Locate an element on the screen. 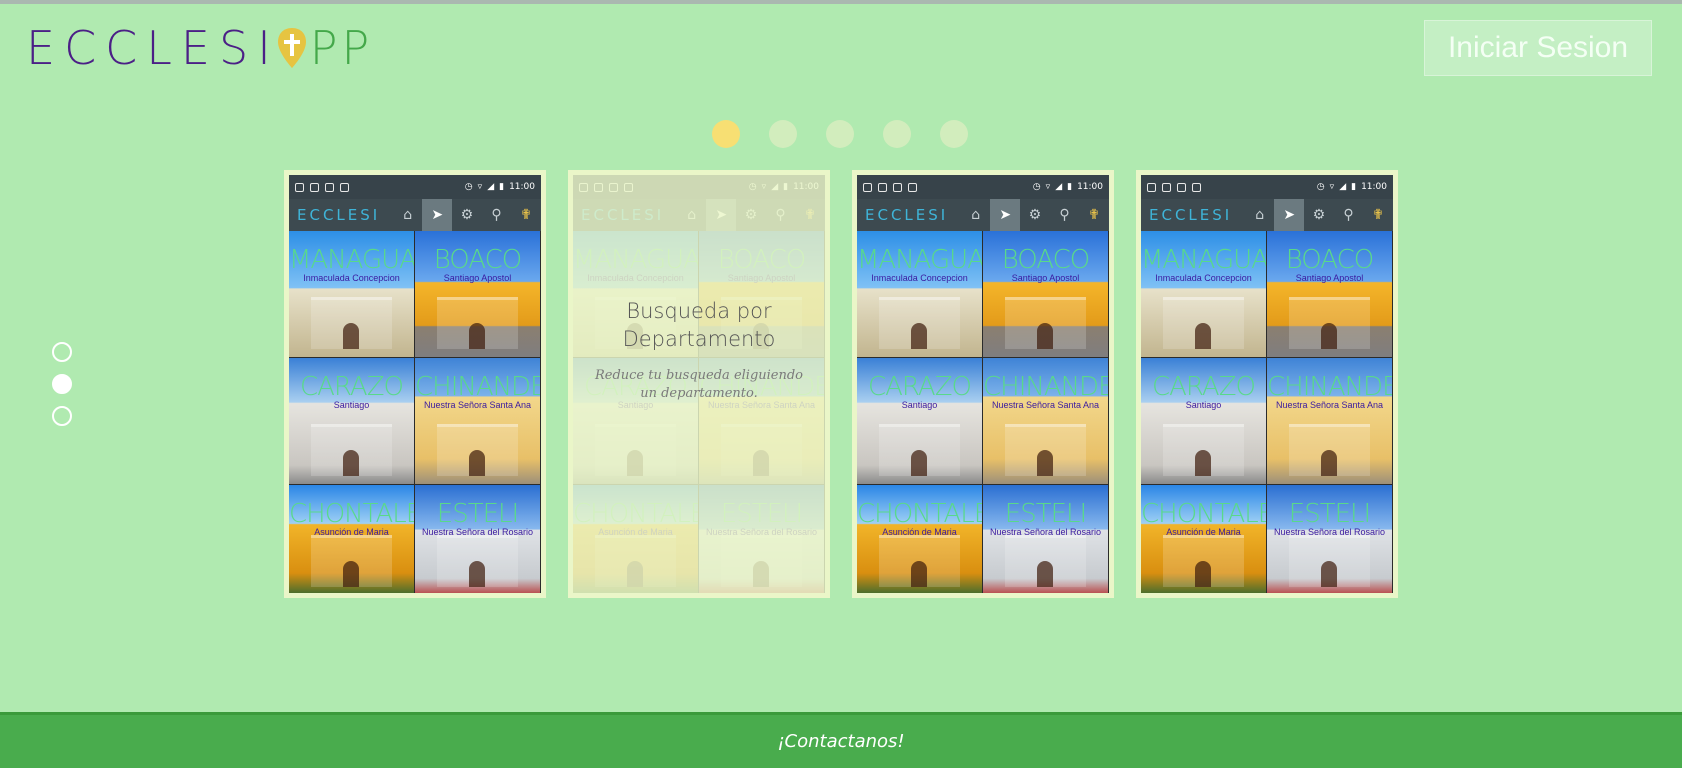  clock-text: 11:00 is located at coordinates (1374, 187).